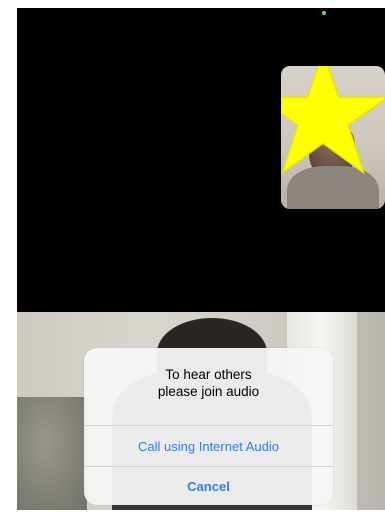  I want to click on camera-indicator, so click(324, 13).